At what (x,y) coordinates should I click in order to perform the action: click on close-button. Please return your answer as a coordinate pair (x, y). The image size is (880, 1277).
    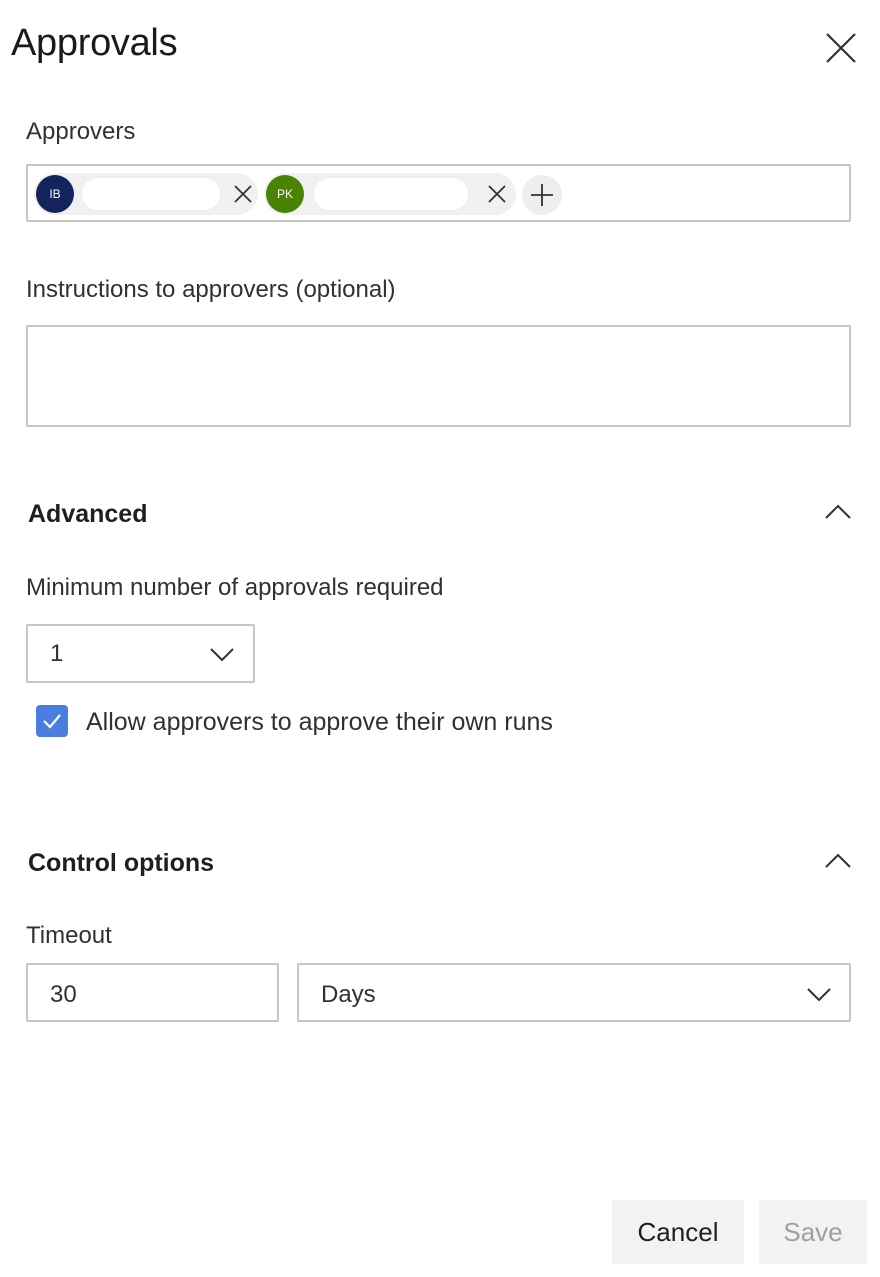
    Looking at the image, I should click on (841, 49).